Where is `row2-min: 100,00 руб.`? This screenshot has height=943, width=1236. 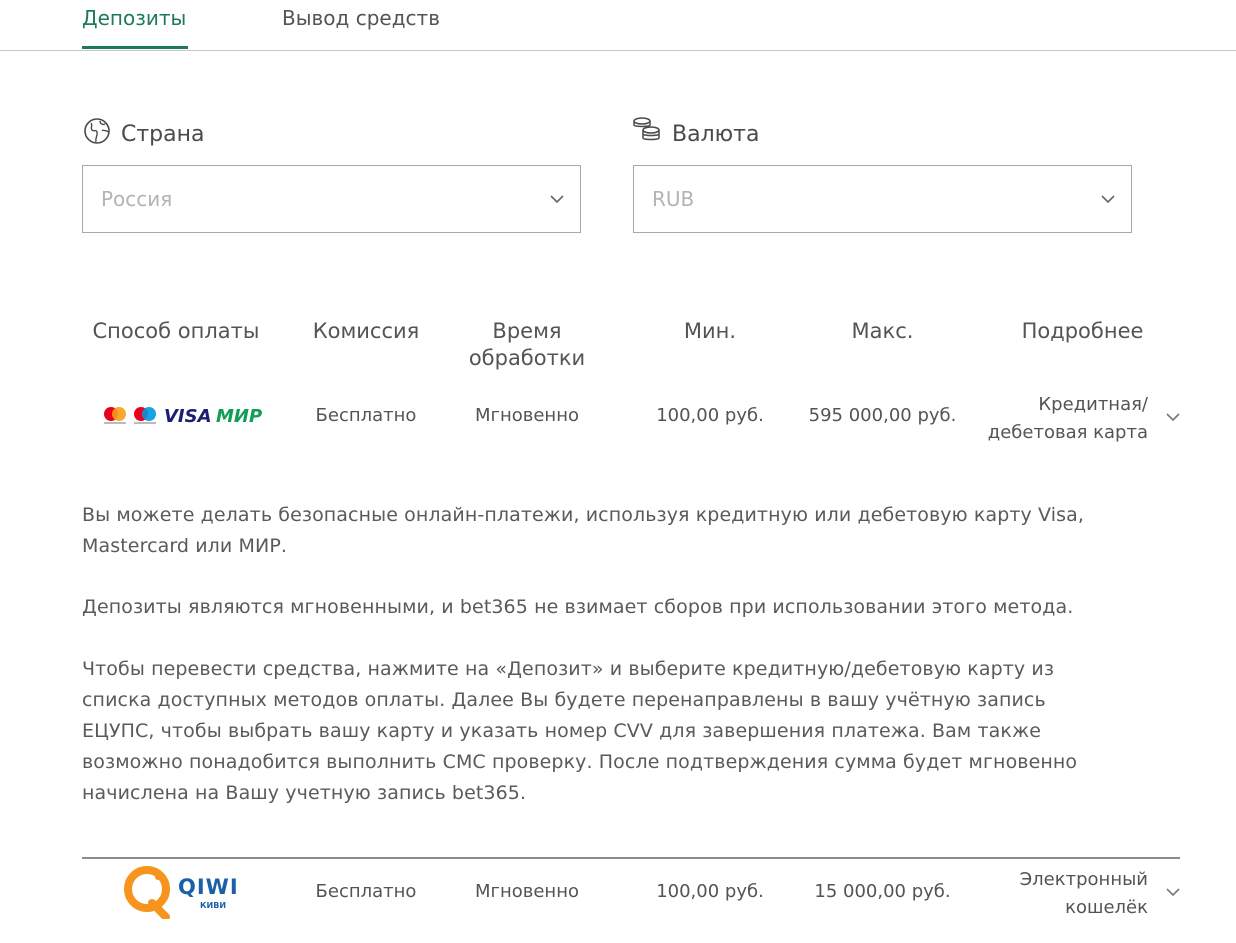
row2-min: 100,00 руб. is located at coordinates (710, 891).